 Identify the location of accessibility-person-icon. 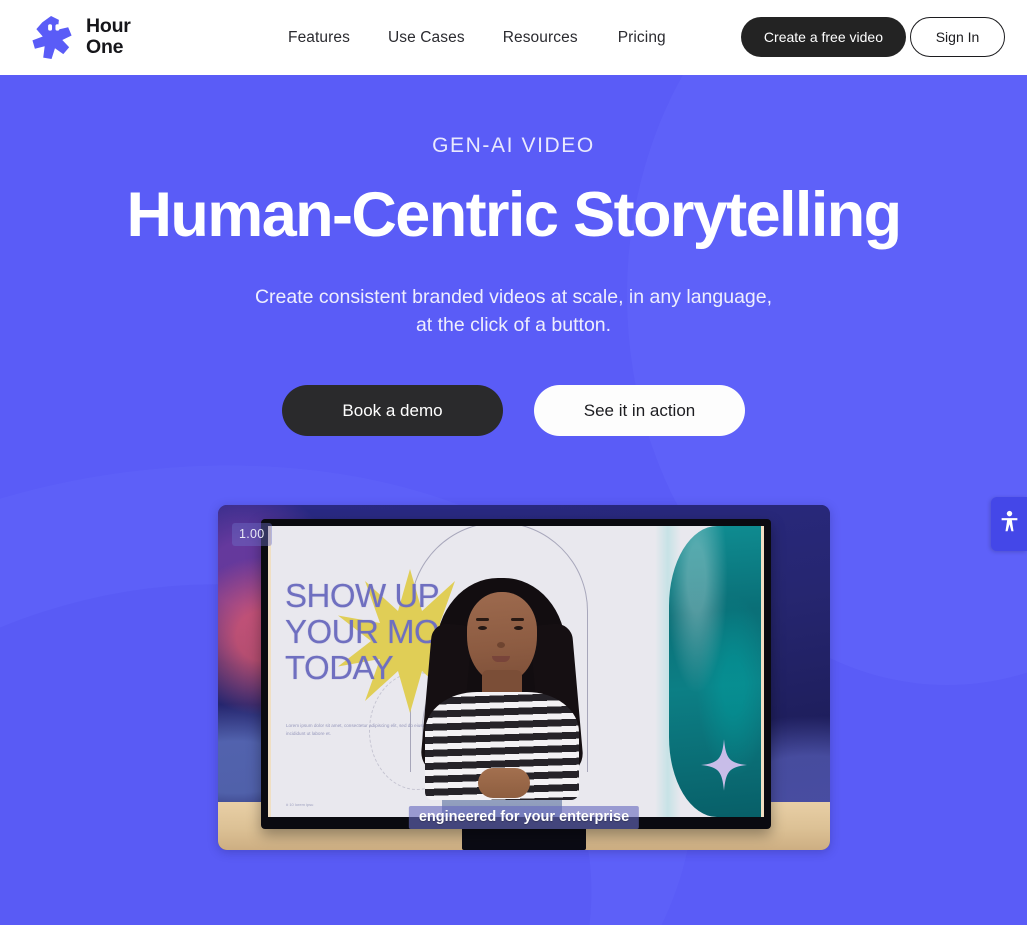
(1009, 524).